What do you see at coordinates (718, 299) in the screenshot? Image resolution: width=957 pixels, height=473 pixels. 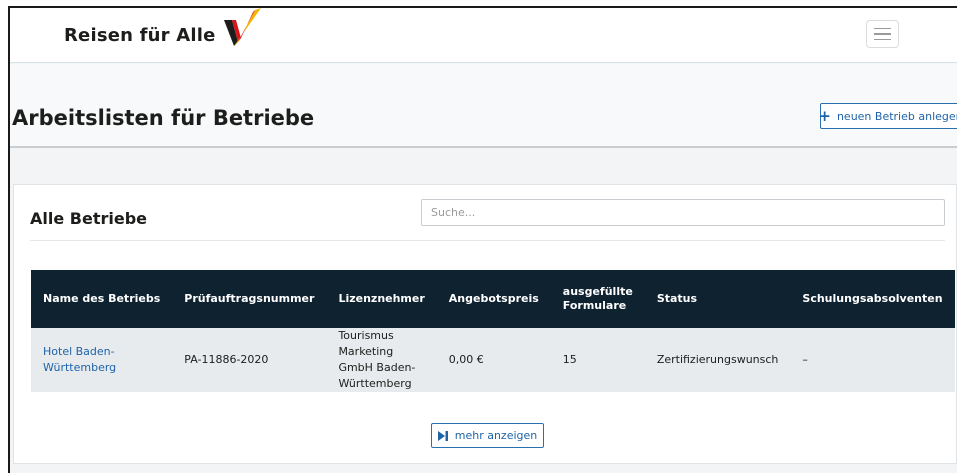 I see `column-header-status: Status` at bounding box center [718, 299].